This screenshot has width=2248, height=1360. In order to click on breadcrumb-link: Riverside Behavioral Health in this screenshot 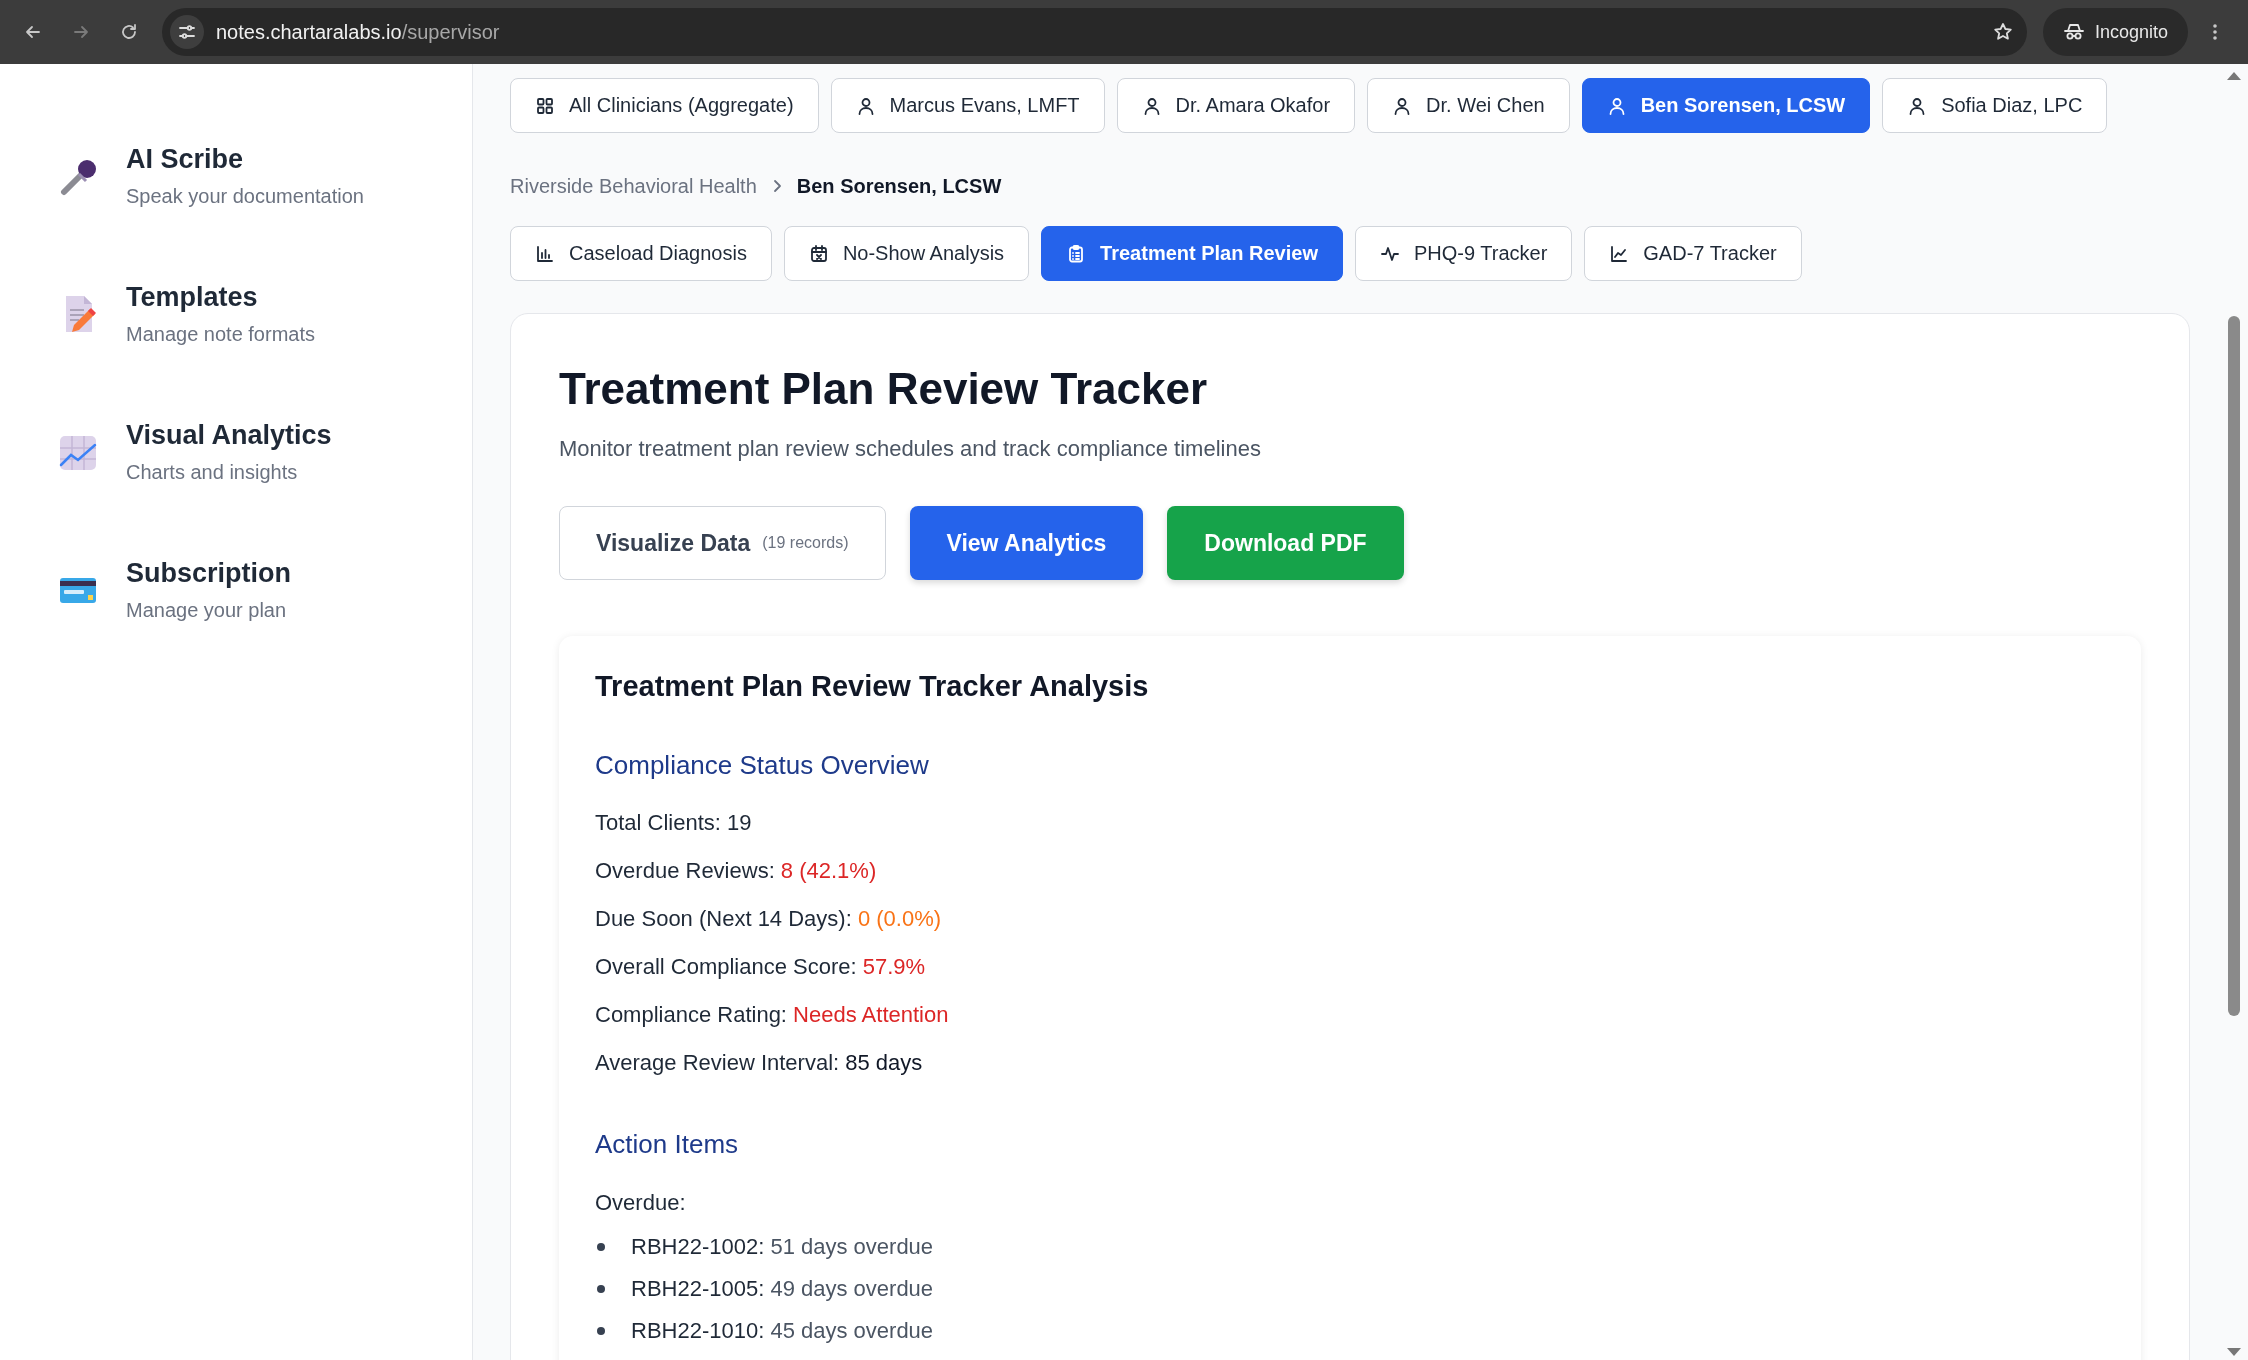, I will do `click(633, 186)`.